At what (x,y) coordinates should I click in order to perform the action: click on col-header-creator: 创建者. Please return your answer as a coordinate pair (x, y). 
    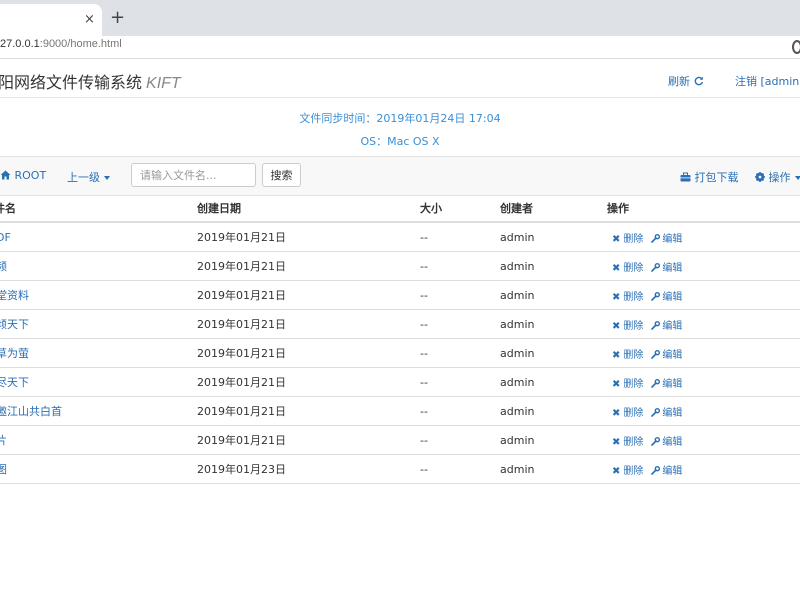
    Looking at the image, I should click on (553, 209).